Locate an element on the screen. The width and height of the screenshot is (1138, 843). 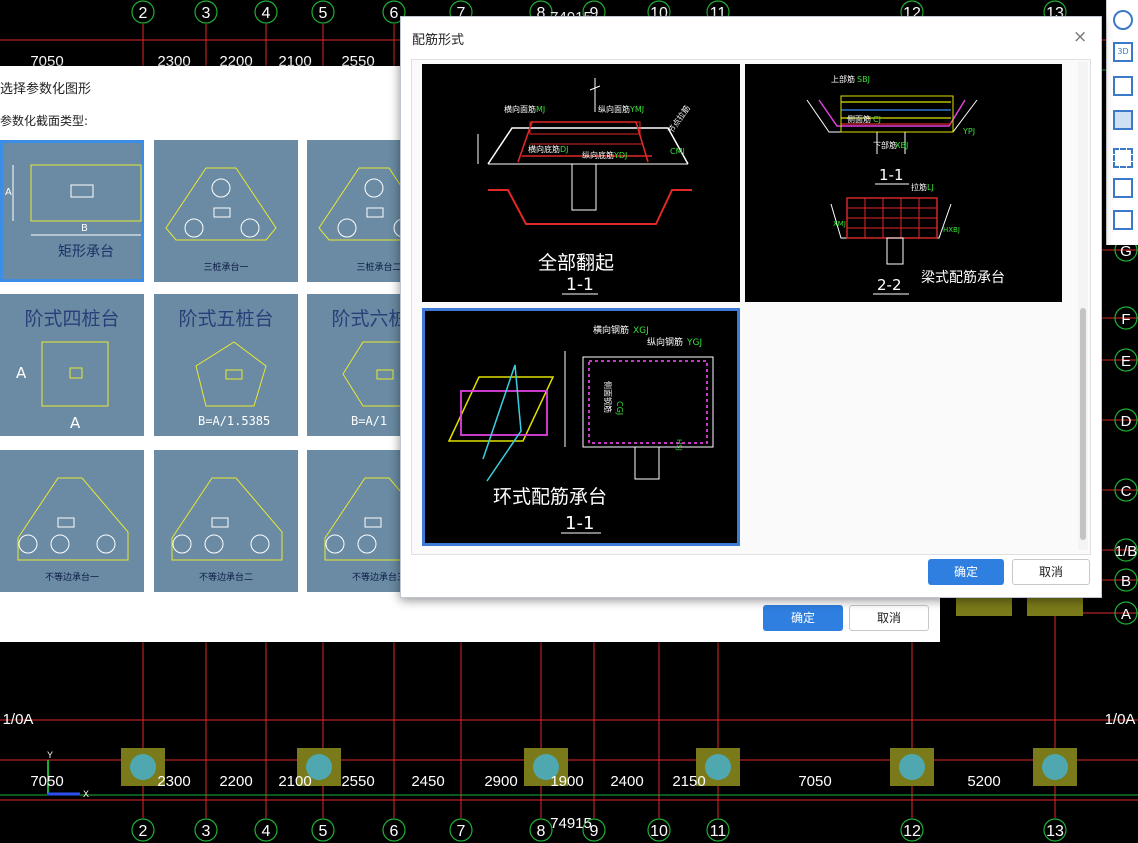
shape-label: 三桩承台一 is located at coordinates (226, 268).